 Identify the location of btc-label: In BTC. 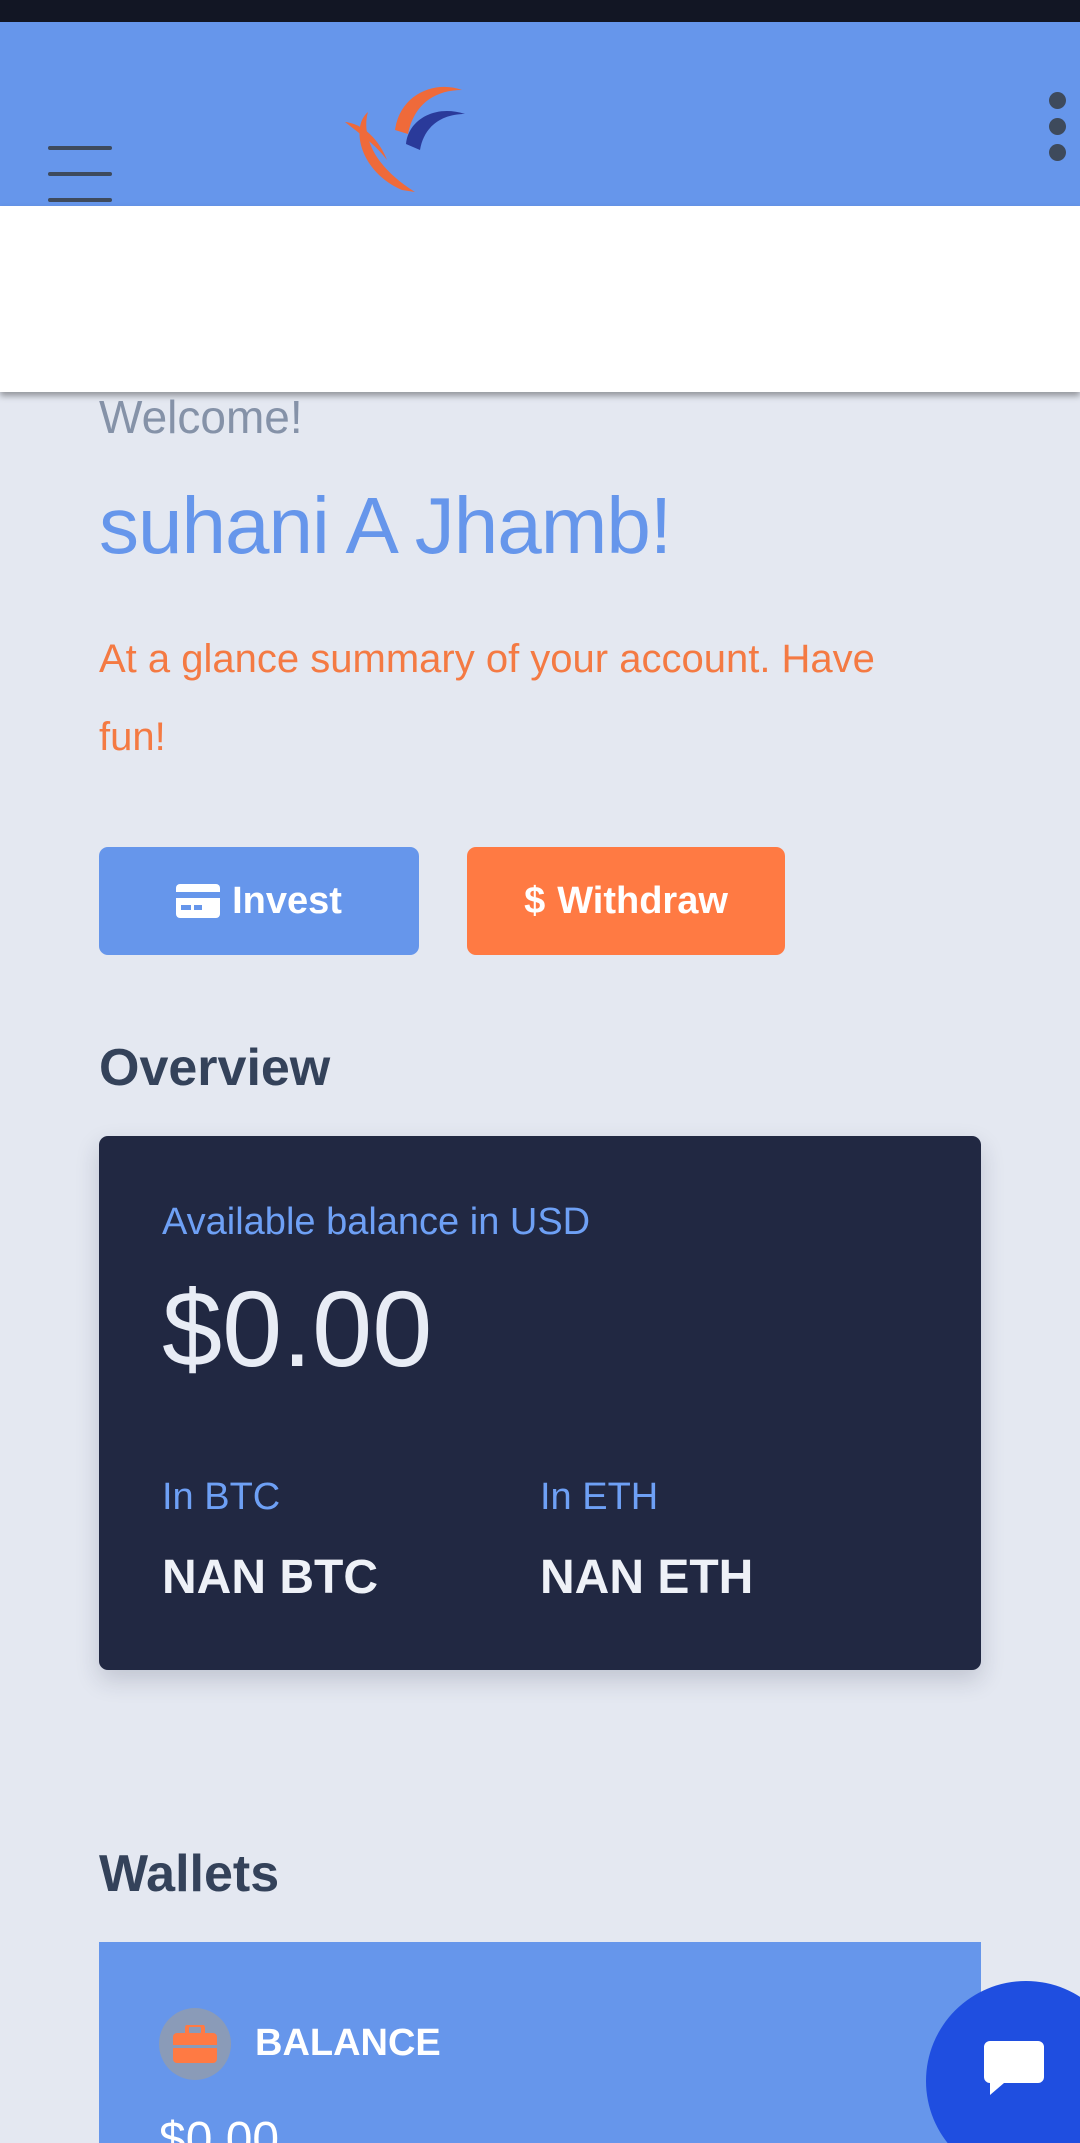
(221, 1497).